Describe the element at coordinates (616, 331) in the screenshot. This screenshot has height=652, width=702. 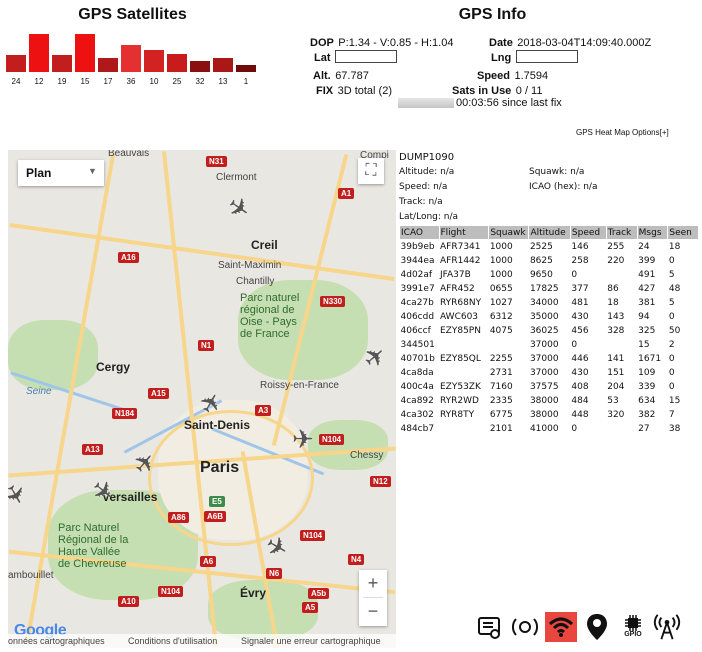
I see `aircraft-cell: 328` at that location.